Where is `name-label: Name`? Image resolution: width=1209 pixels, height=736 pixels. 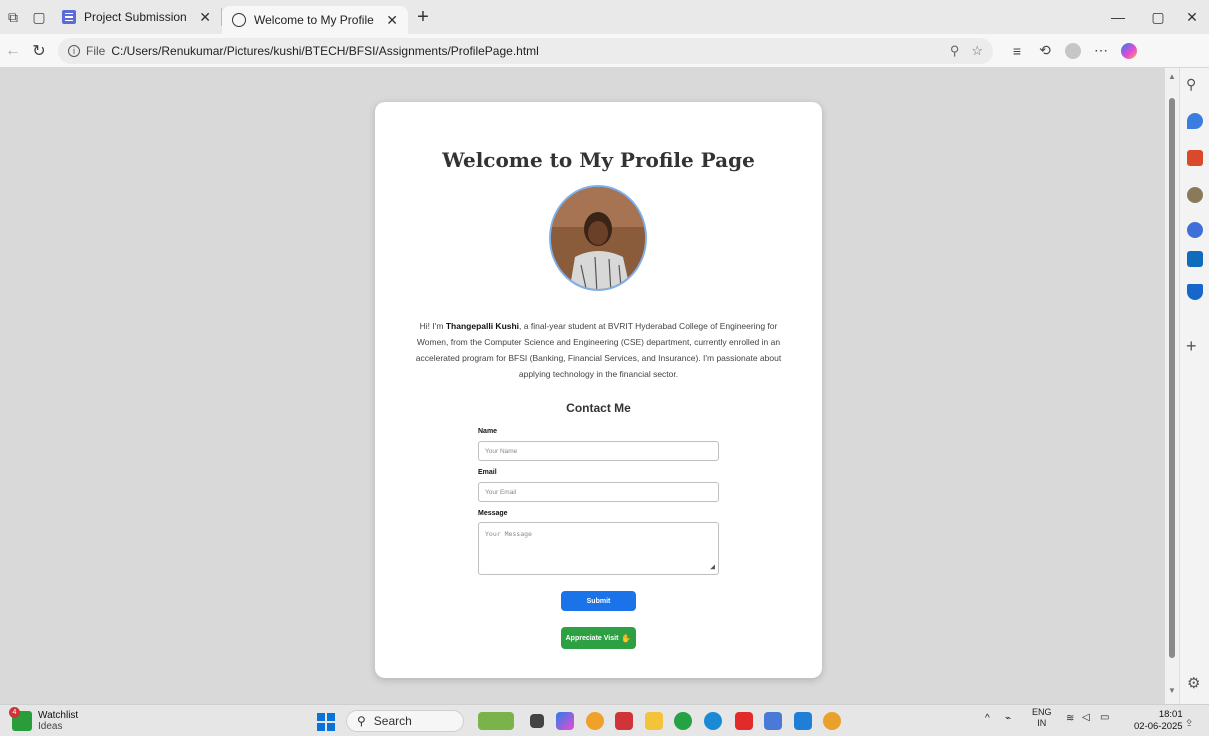 name-label: Name is located at coordinates (488, 431).